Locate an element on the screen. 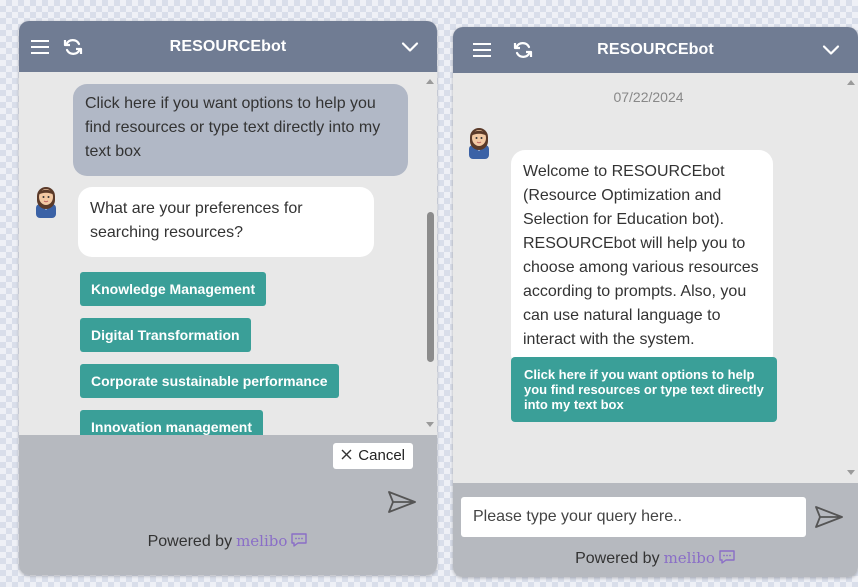  chat-footer: Powered bymelibo is located at coordinates (655, 530).